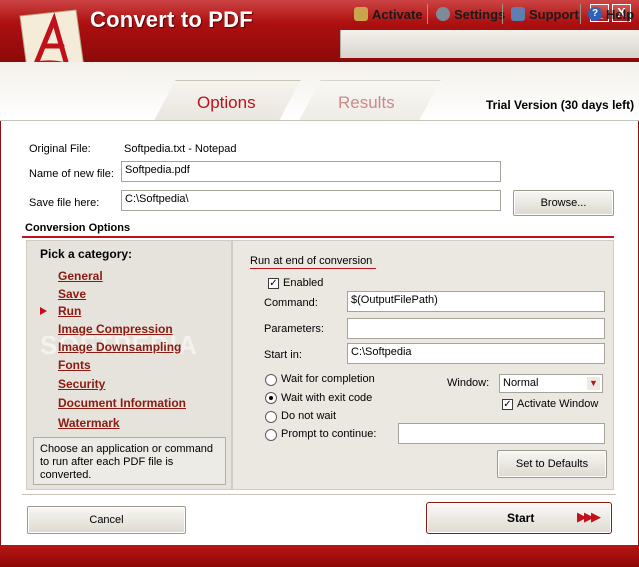 The height and width of the screenshot is (567, 639). What do you see at coordinates (291, 303) in the screenshot?
I see `command-label: Command:` at bounding box center [291, 303].